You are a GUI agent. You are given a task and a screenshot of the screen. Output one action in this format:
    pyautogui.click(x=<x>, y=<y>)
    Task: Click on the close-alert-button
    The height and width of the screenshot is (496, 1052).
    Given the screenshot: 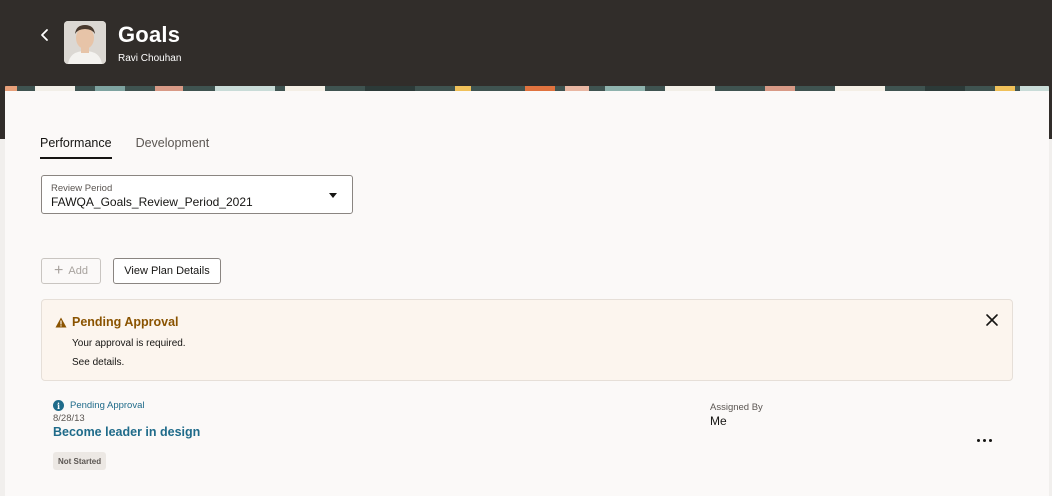 What is the action you would take?
    pyautogui.click(x=992, y=320)
    